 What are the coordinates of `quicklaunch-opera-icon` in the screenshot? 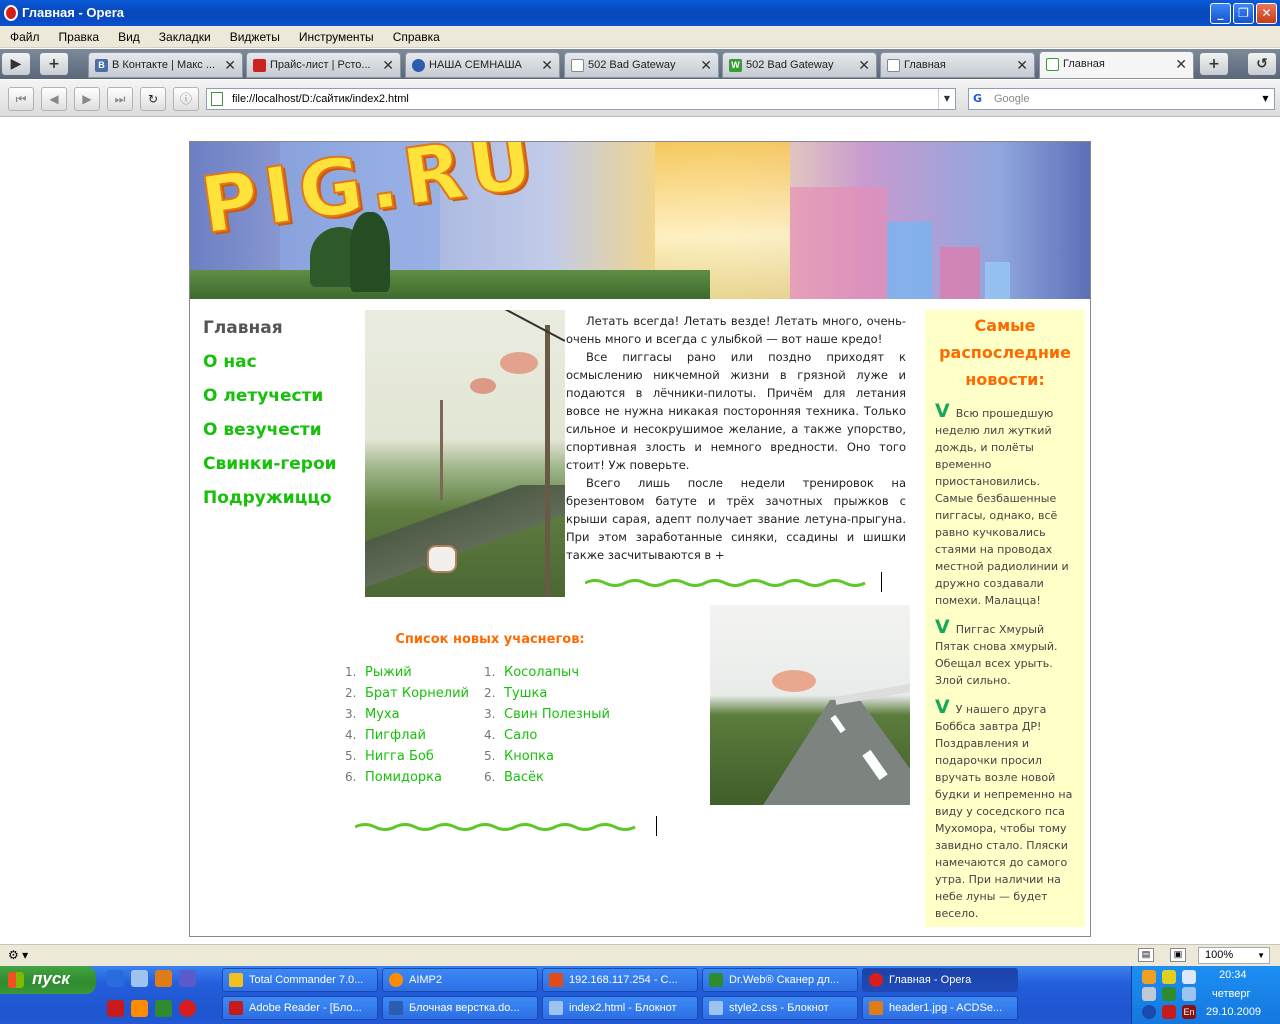 It's located at (187, 1008).